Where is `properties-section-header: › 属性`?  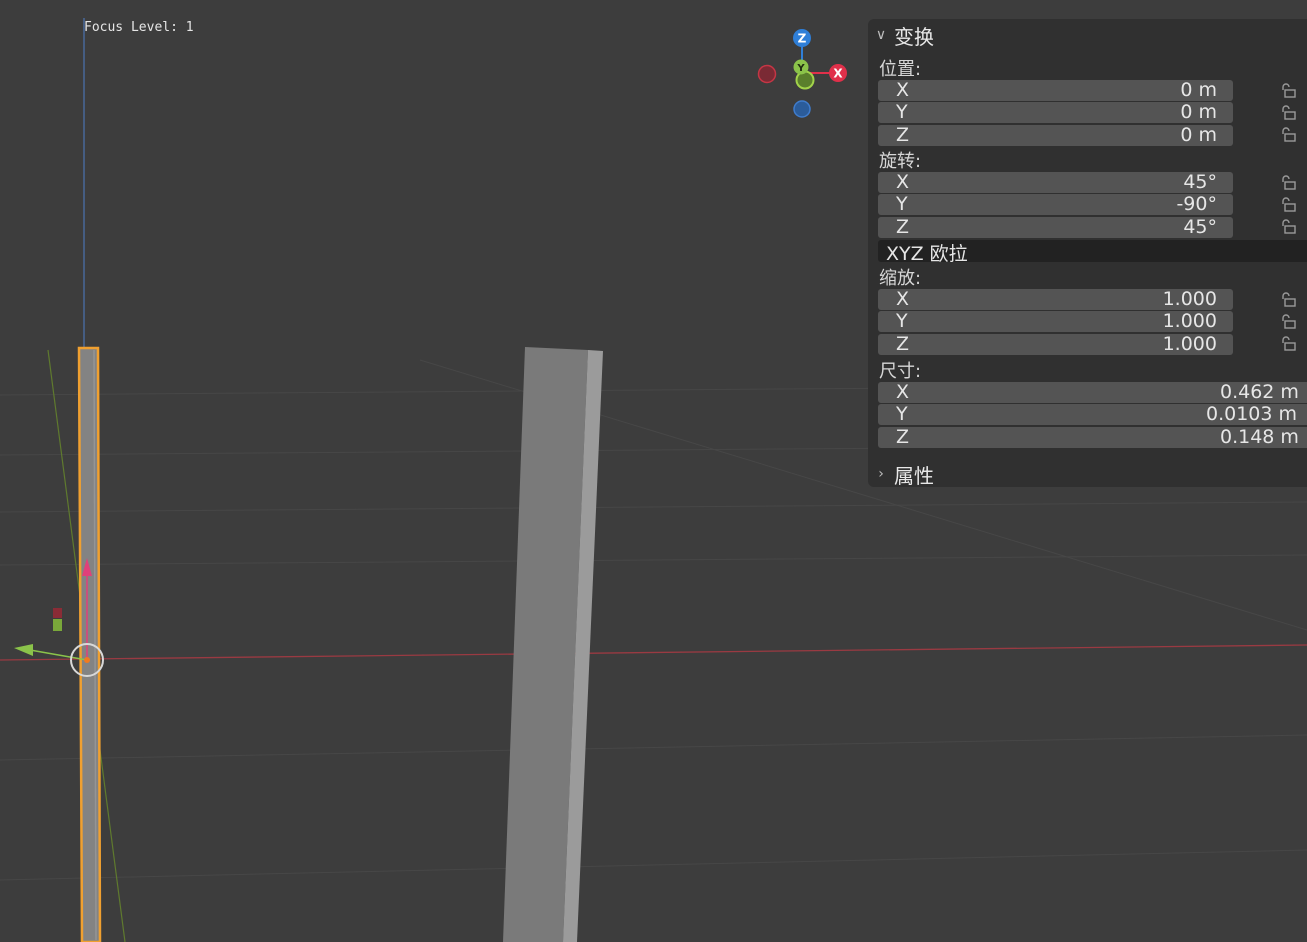
properties-section-header: › 属性 is located at coordinates (1087, 474).